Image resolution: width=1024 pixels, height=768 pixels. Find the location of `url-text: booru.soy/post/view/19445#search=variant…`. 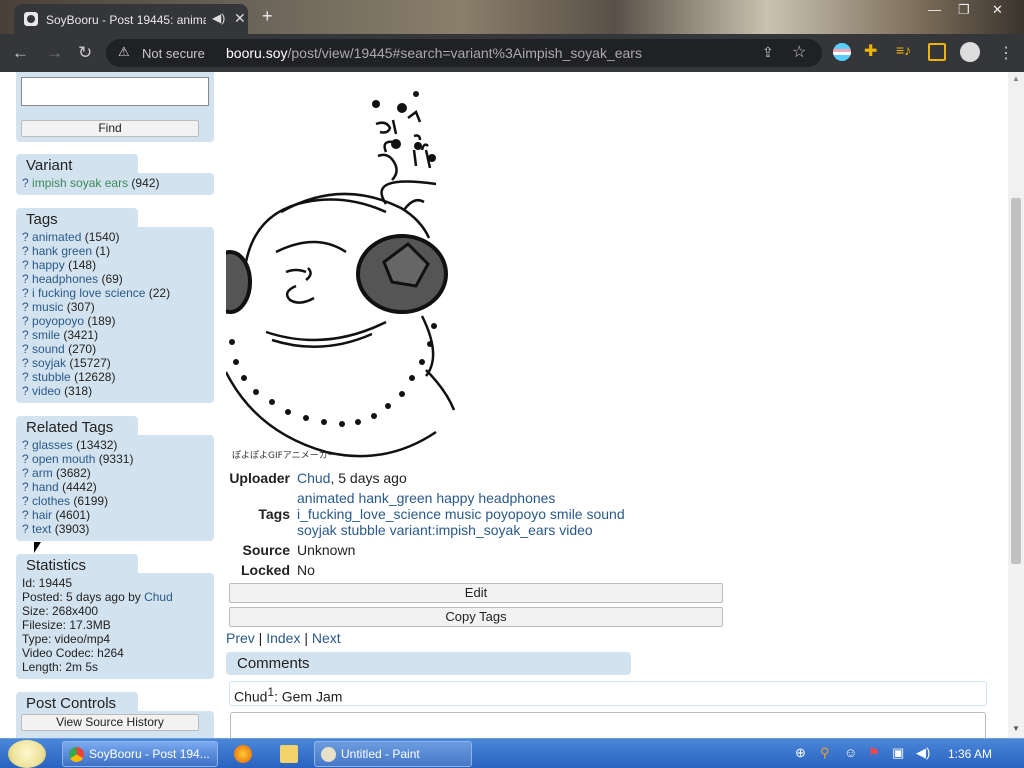

url-text: booru.soy/post/view/19445#search=variant… is located at coordinates (434, 53).